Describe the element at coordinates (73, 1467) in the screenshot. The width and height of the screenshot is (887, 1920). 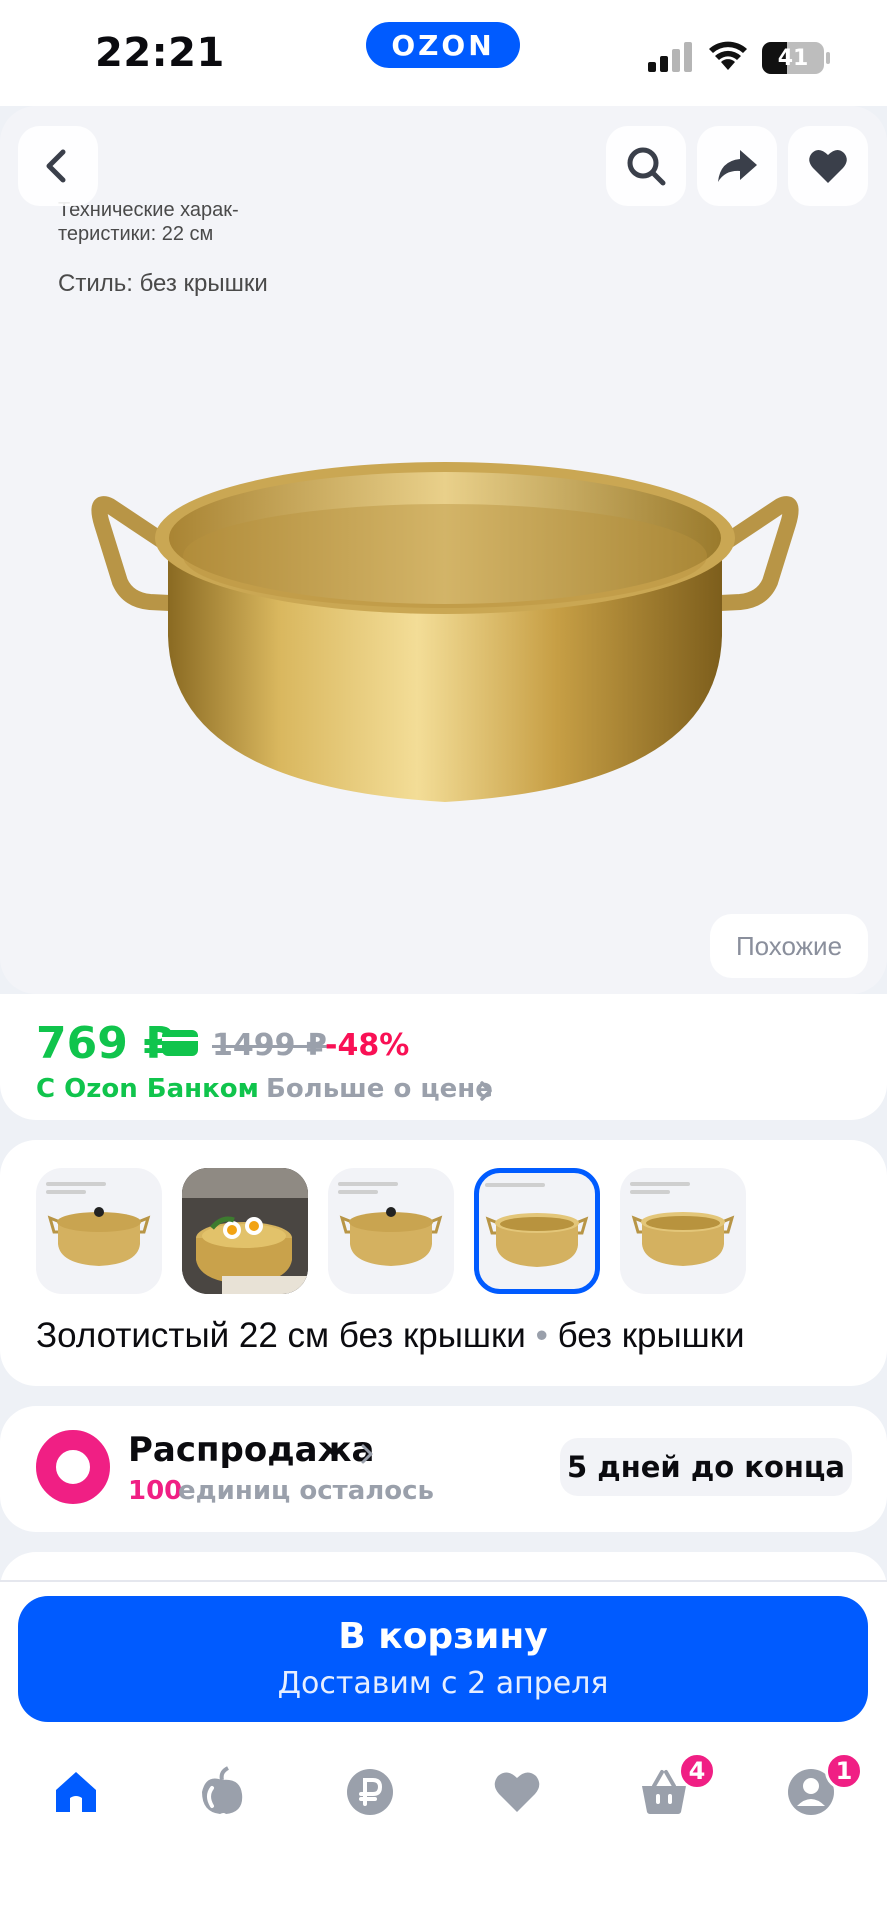
I see `sale-ring-icon` at that location.